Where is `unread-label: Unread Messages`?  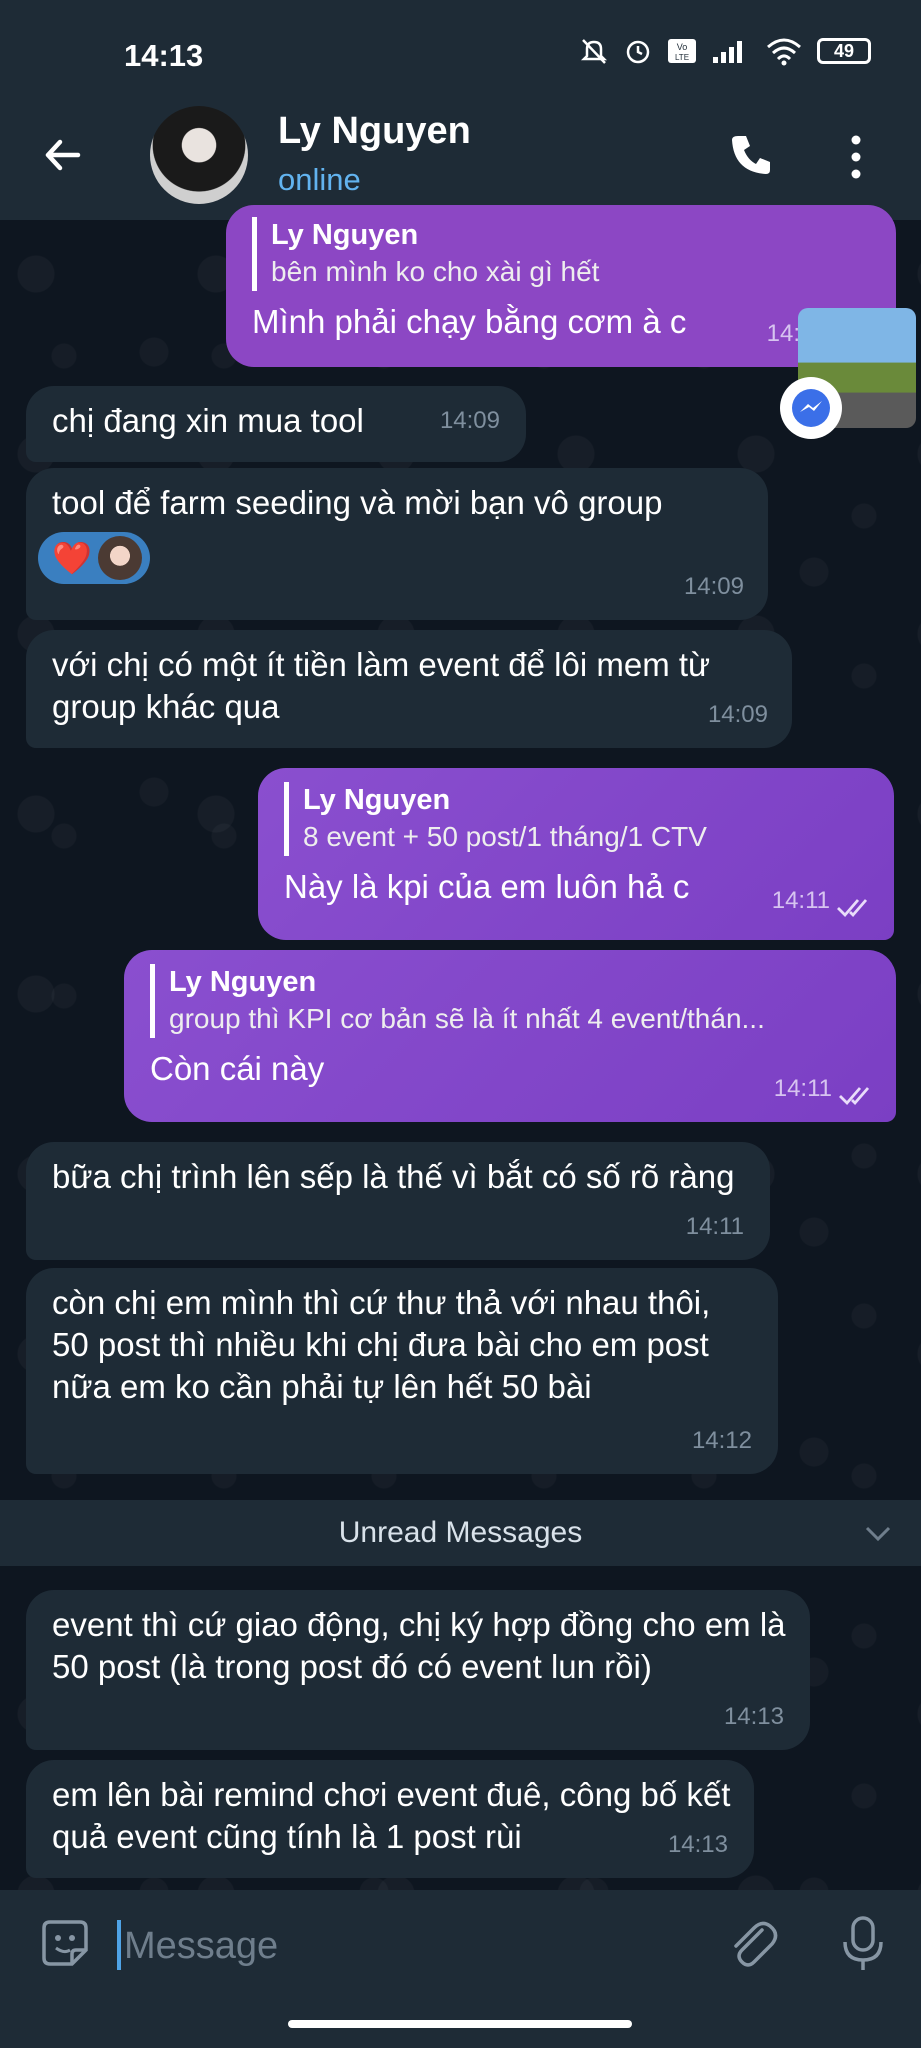
unread-label: Unread Messages is located at coordinates (460, 1532).